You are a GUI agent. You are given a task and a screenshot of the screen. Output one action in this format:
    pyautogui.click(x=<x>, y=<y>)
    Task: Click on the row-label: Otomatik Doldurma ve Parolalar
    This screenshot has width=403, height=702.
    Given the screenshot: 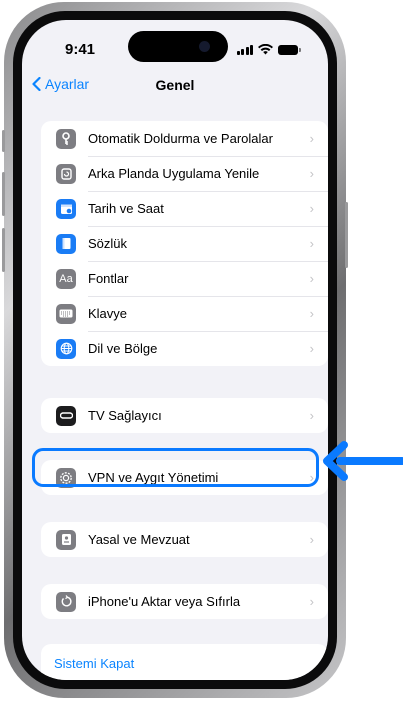 What is the action you would take?
    pyautogui.click(x=180, y=138)
    